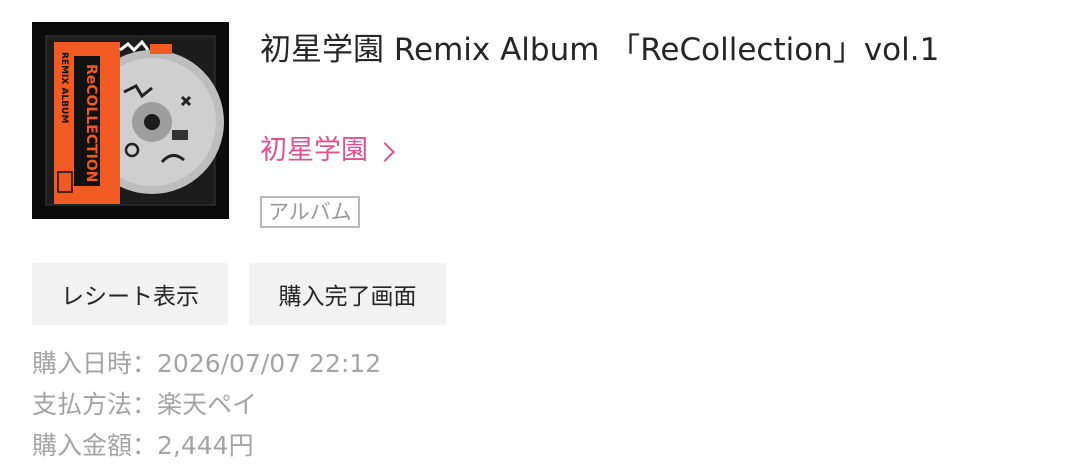 The width and height of the screenshot is (1077, 466). Describe the element at coordinates (95, 404) in the screenshot. I see `payment-method-label: 支払方法：` at that location.